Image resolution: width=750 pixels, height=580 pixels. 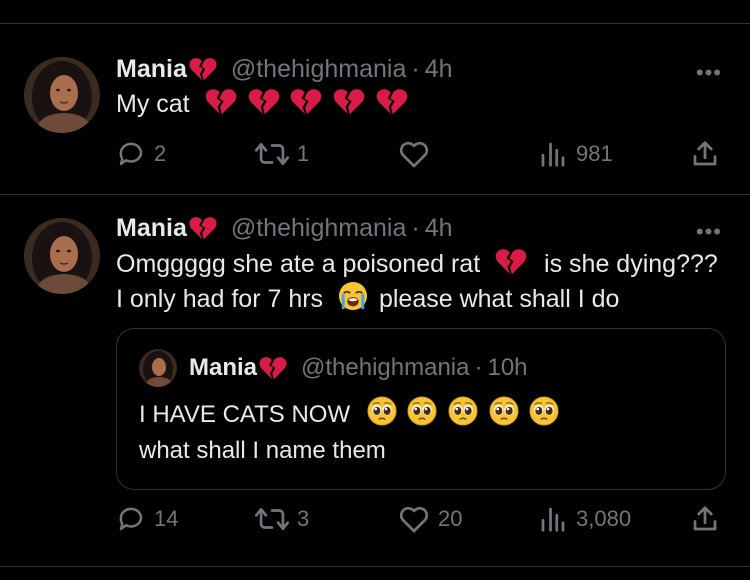 What do you see at coordinates (245, 414) in the screenshot?
I see `quote-text-segment: I HAVE CATS NOW` at bounding box center [245, 414].